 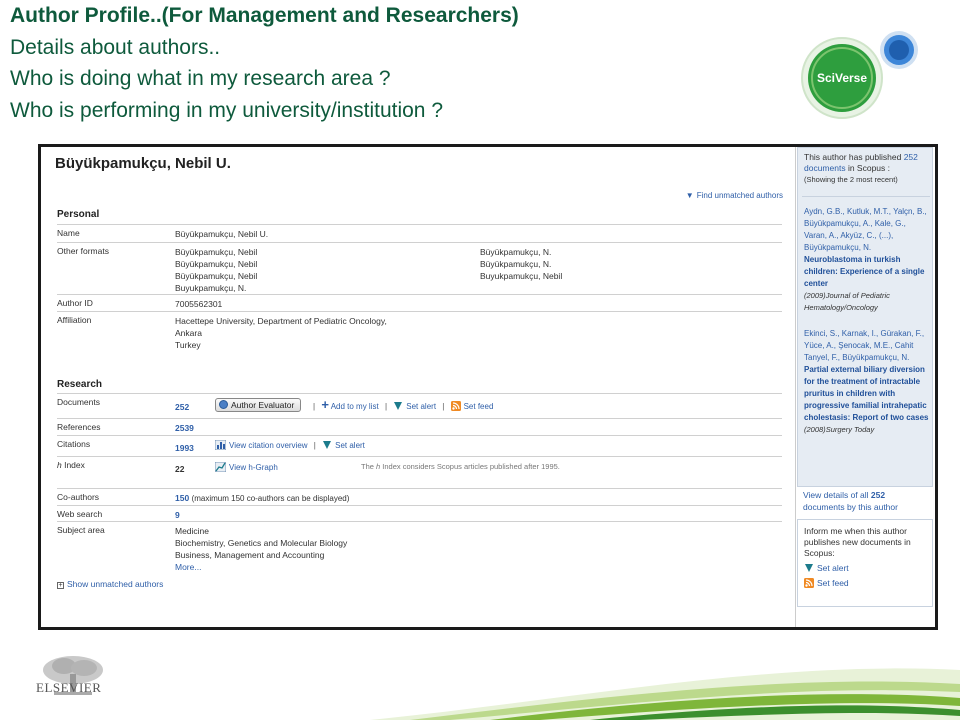 What do you see at coordinates (419, 302) in the screenshot?
I see `row-author-id: Author ID 7005562301` at bounding box center [419, 302].